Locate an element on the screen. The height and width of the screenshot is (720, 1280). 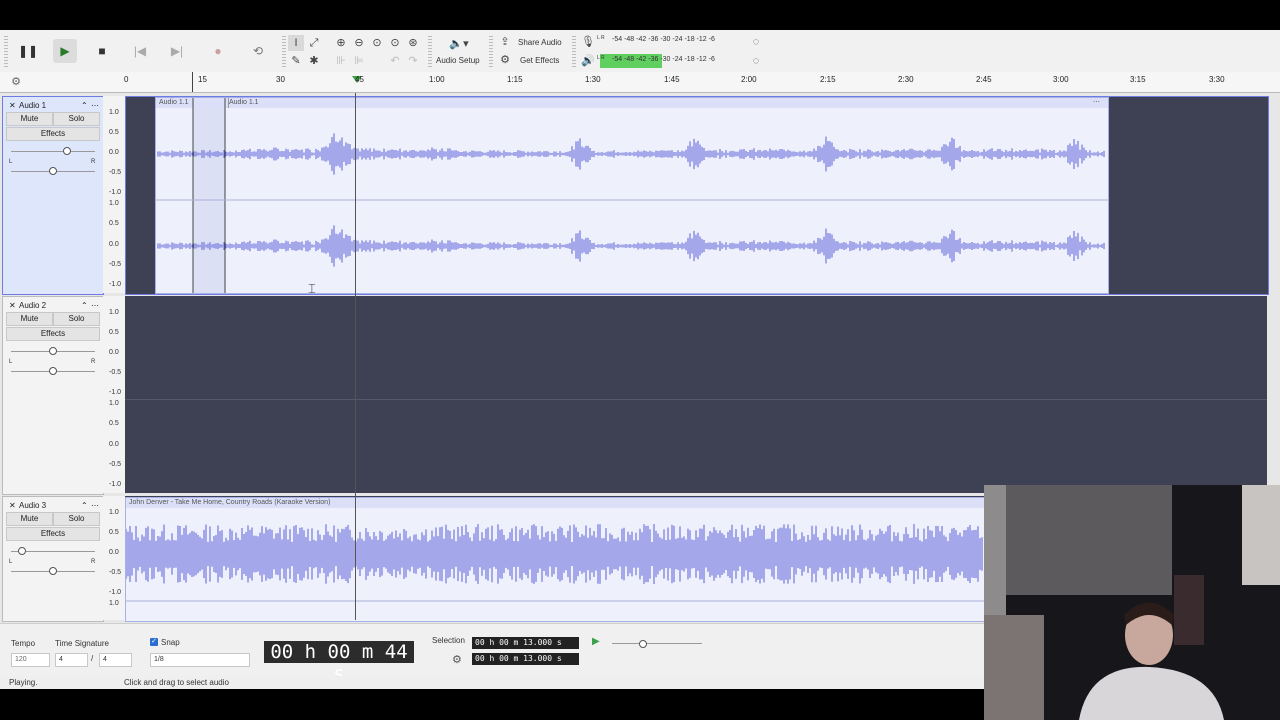
selection-start-time: 00 h 00 m 13.000 s is located at coordinates (525, 643).